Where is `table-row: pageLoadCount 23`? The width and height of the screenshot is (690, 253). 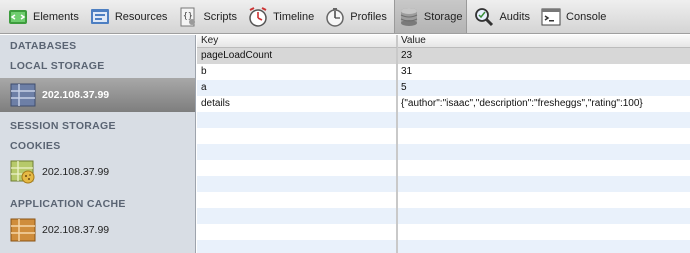
table-row: pageLoadCount 23 is located at coordinates (443, 56).